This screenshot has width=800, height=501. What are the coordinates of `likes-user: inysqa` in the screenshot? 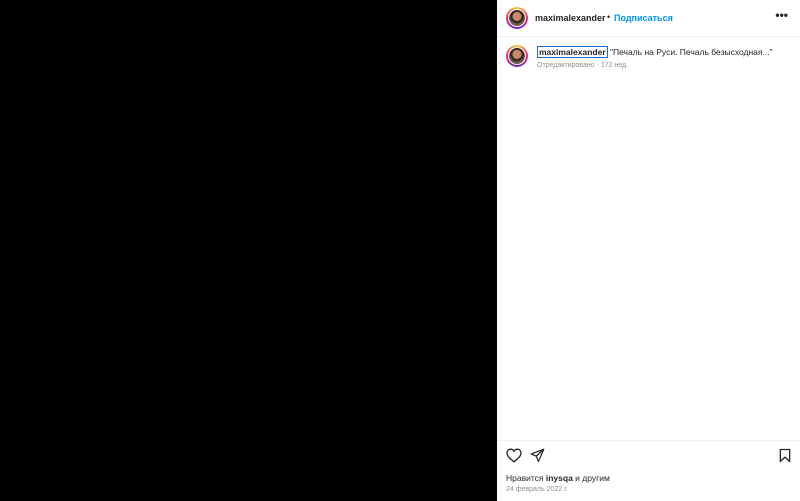 It's located at (559, 478).